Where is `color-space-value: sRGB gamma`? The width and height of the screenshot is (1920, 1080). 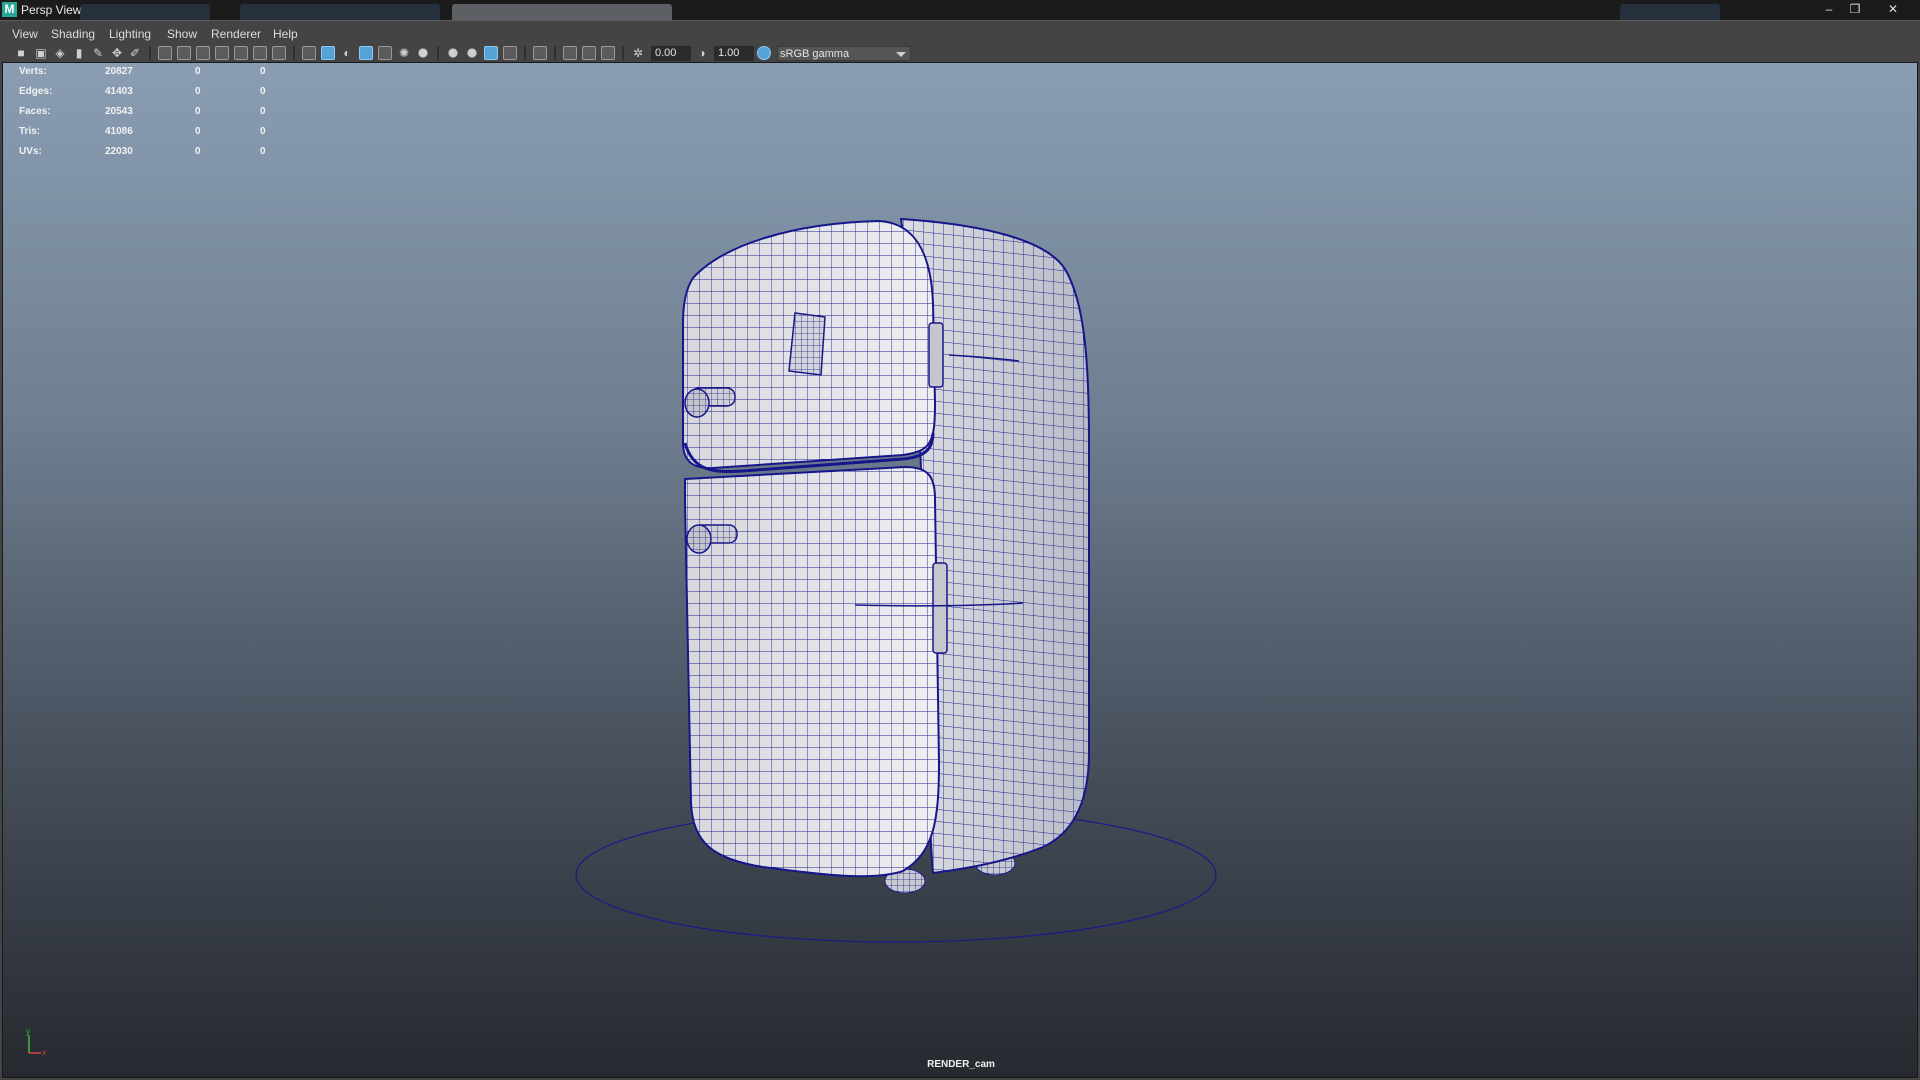
color-space-value: sRGB gamma is located at coordinates (815, 54).